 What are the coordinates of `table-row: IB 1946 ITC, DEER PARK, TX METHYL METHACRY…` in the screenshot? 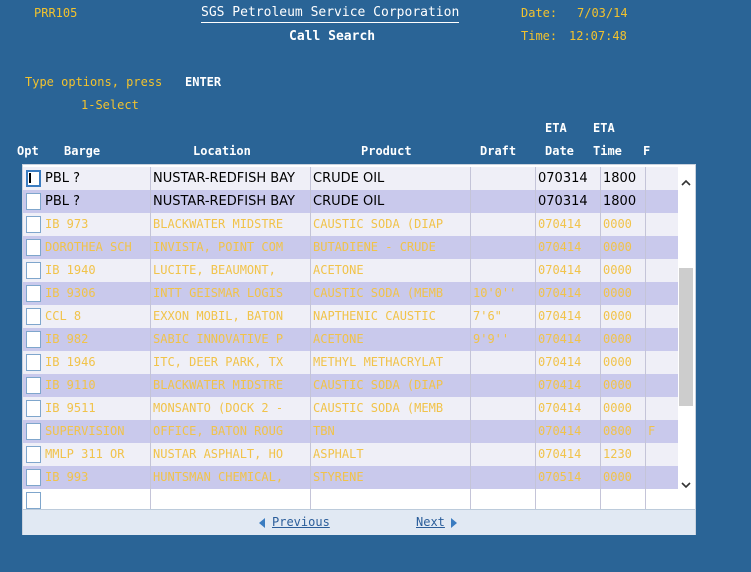 It's located at (350, 362).